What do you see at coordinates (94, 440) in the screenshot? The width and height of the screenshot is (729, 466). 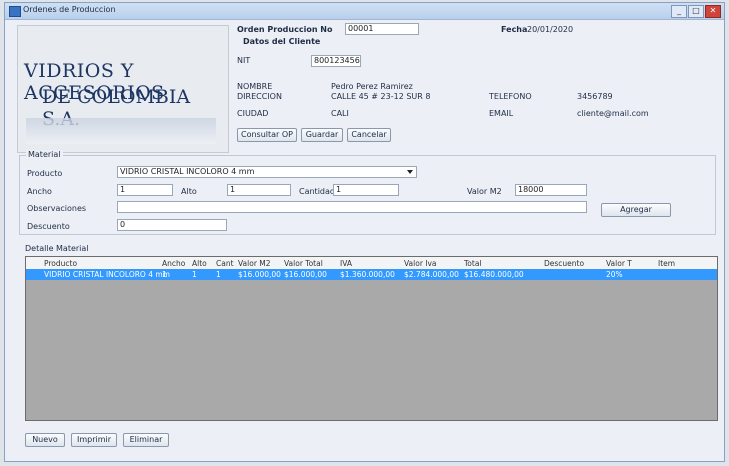 I see `imprimir-button: Imprimir` at bounding box center [94, 440].